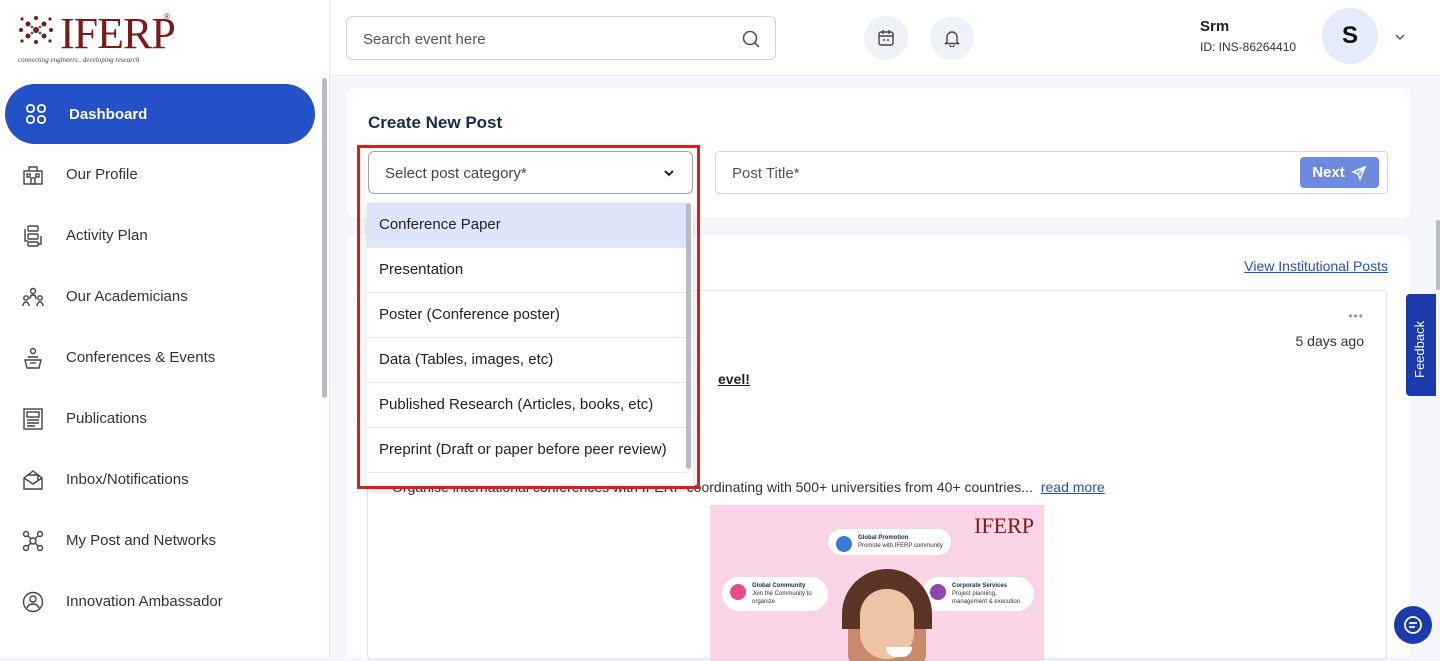 The height and width of the screenshot is (661, 1440). What do you see at coordinates (33, 418) in the screenshot?
I see `document-icon` at bounding box center [33, 418].